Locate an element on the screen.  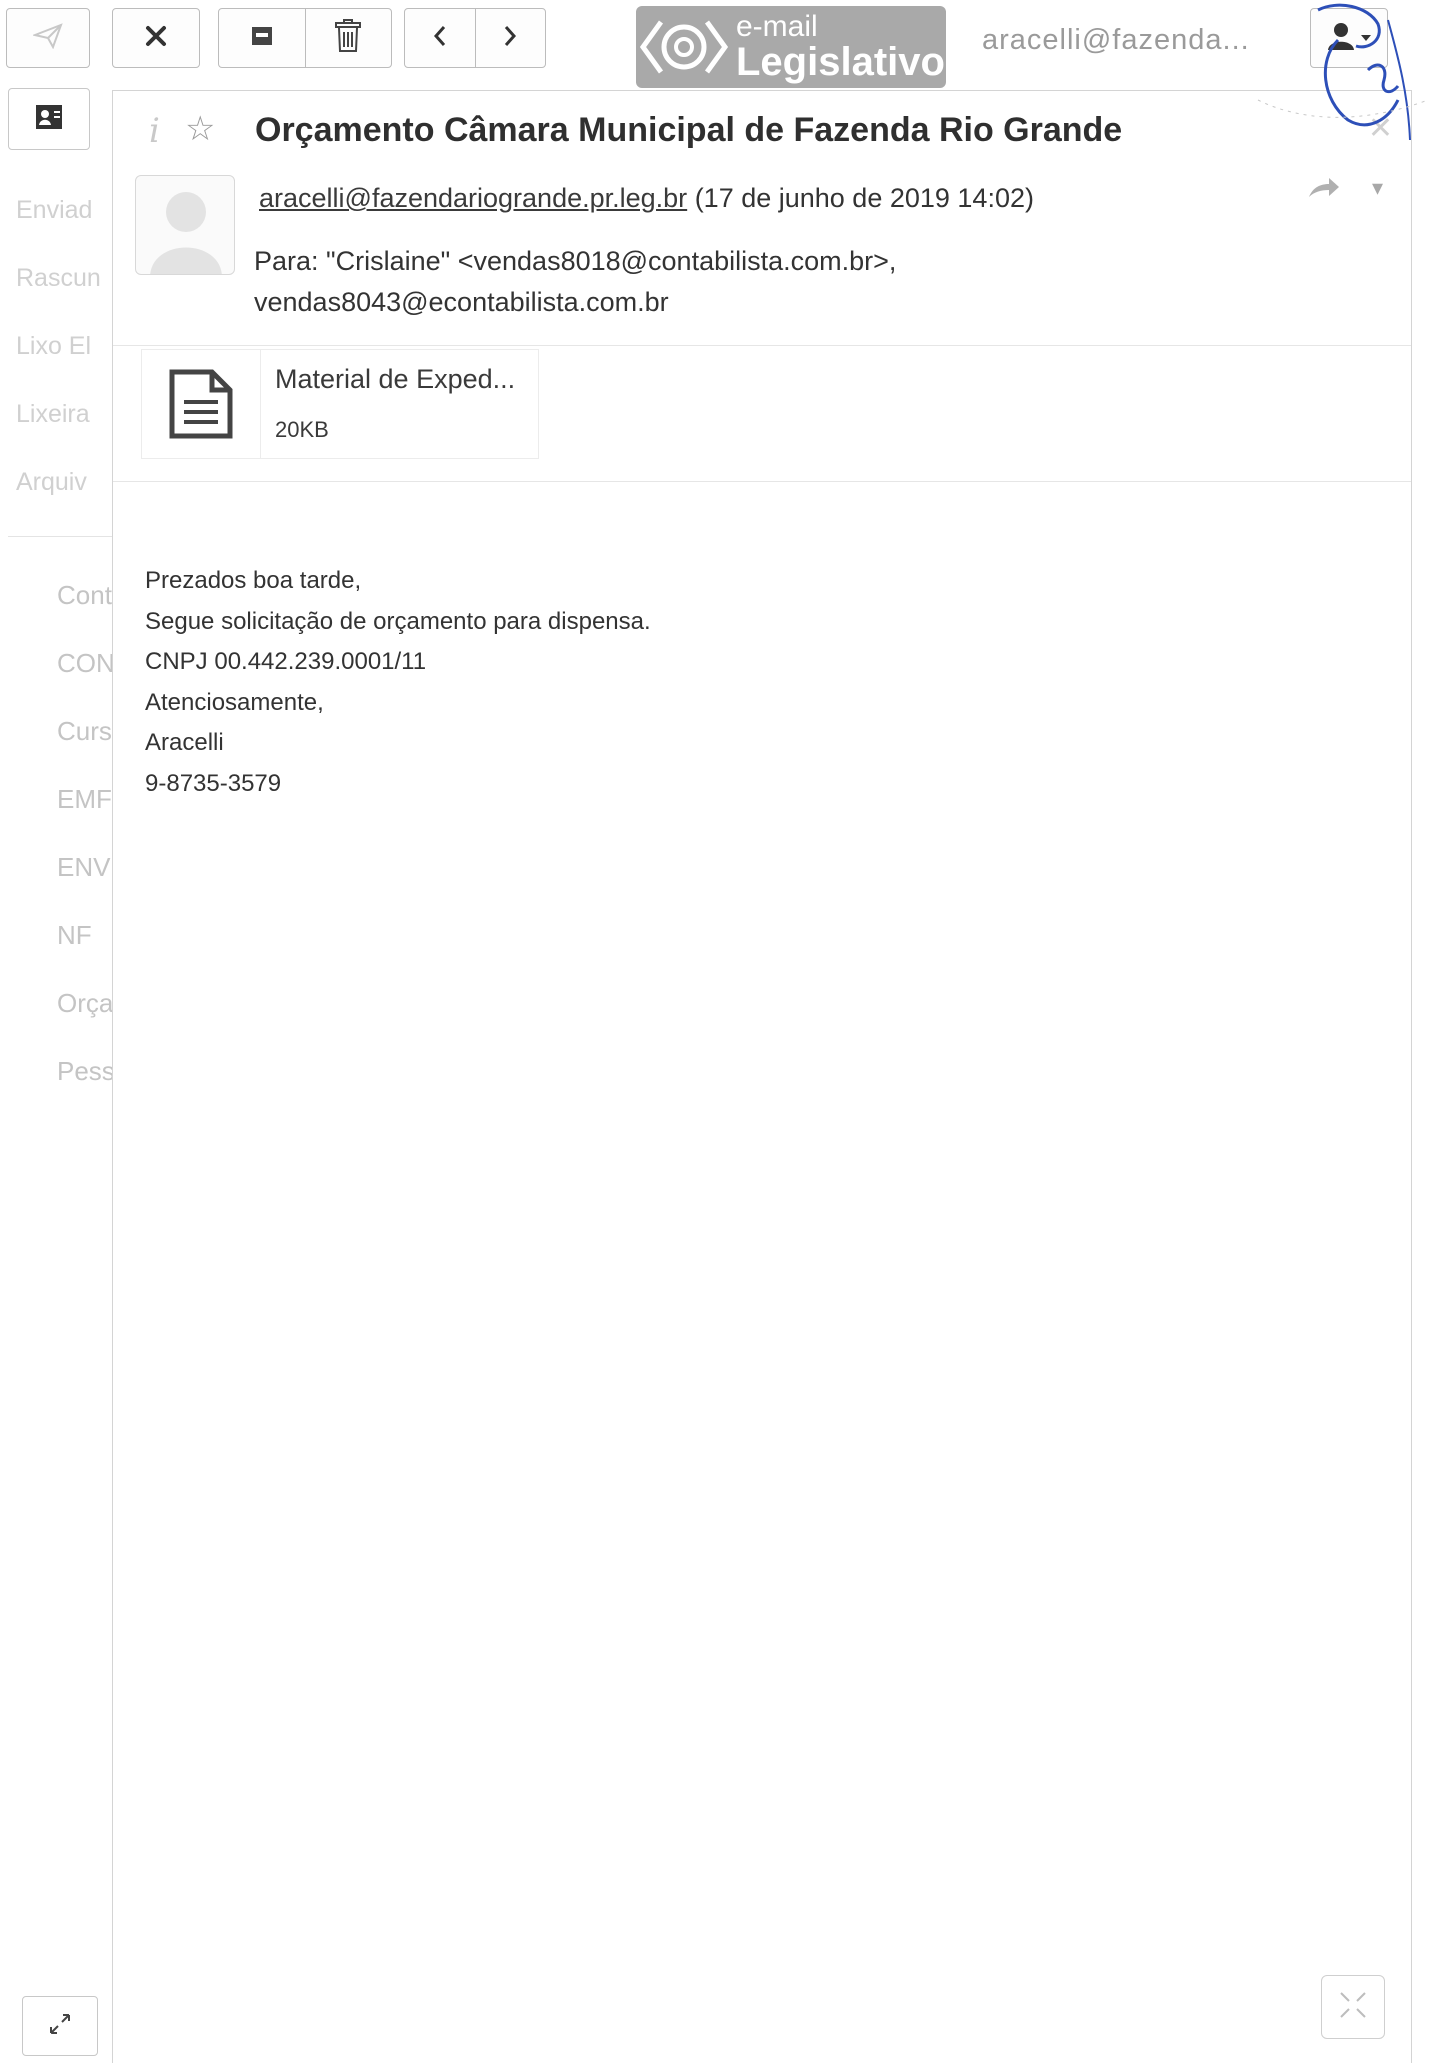
recipients-line-2: vendas8043@econtabilista.com.br is located at coordinates (461, 302).